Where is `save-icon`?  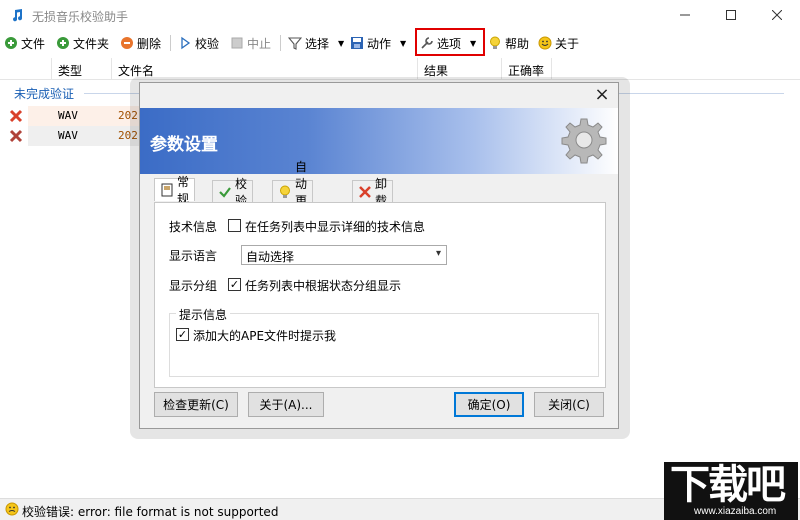
save-icon is located at coordinates (357, 43).